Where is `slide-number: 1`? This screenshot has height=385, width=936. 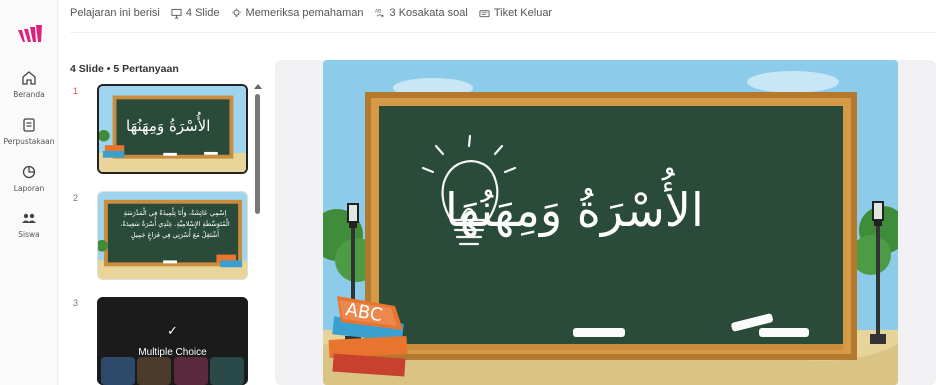
slide-number: 1 is located at coordinates (76, 91).